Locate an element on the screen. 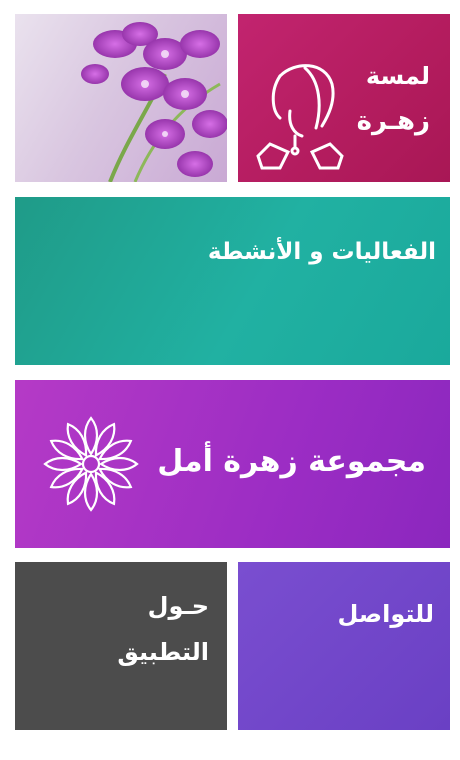 Image resolution: width=460 pixels, height=760 pixels. lamsa-title-line1: لمسة is located at coordinates (397, 76).